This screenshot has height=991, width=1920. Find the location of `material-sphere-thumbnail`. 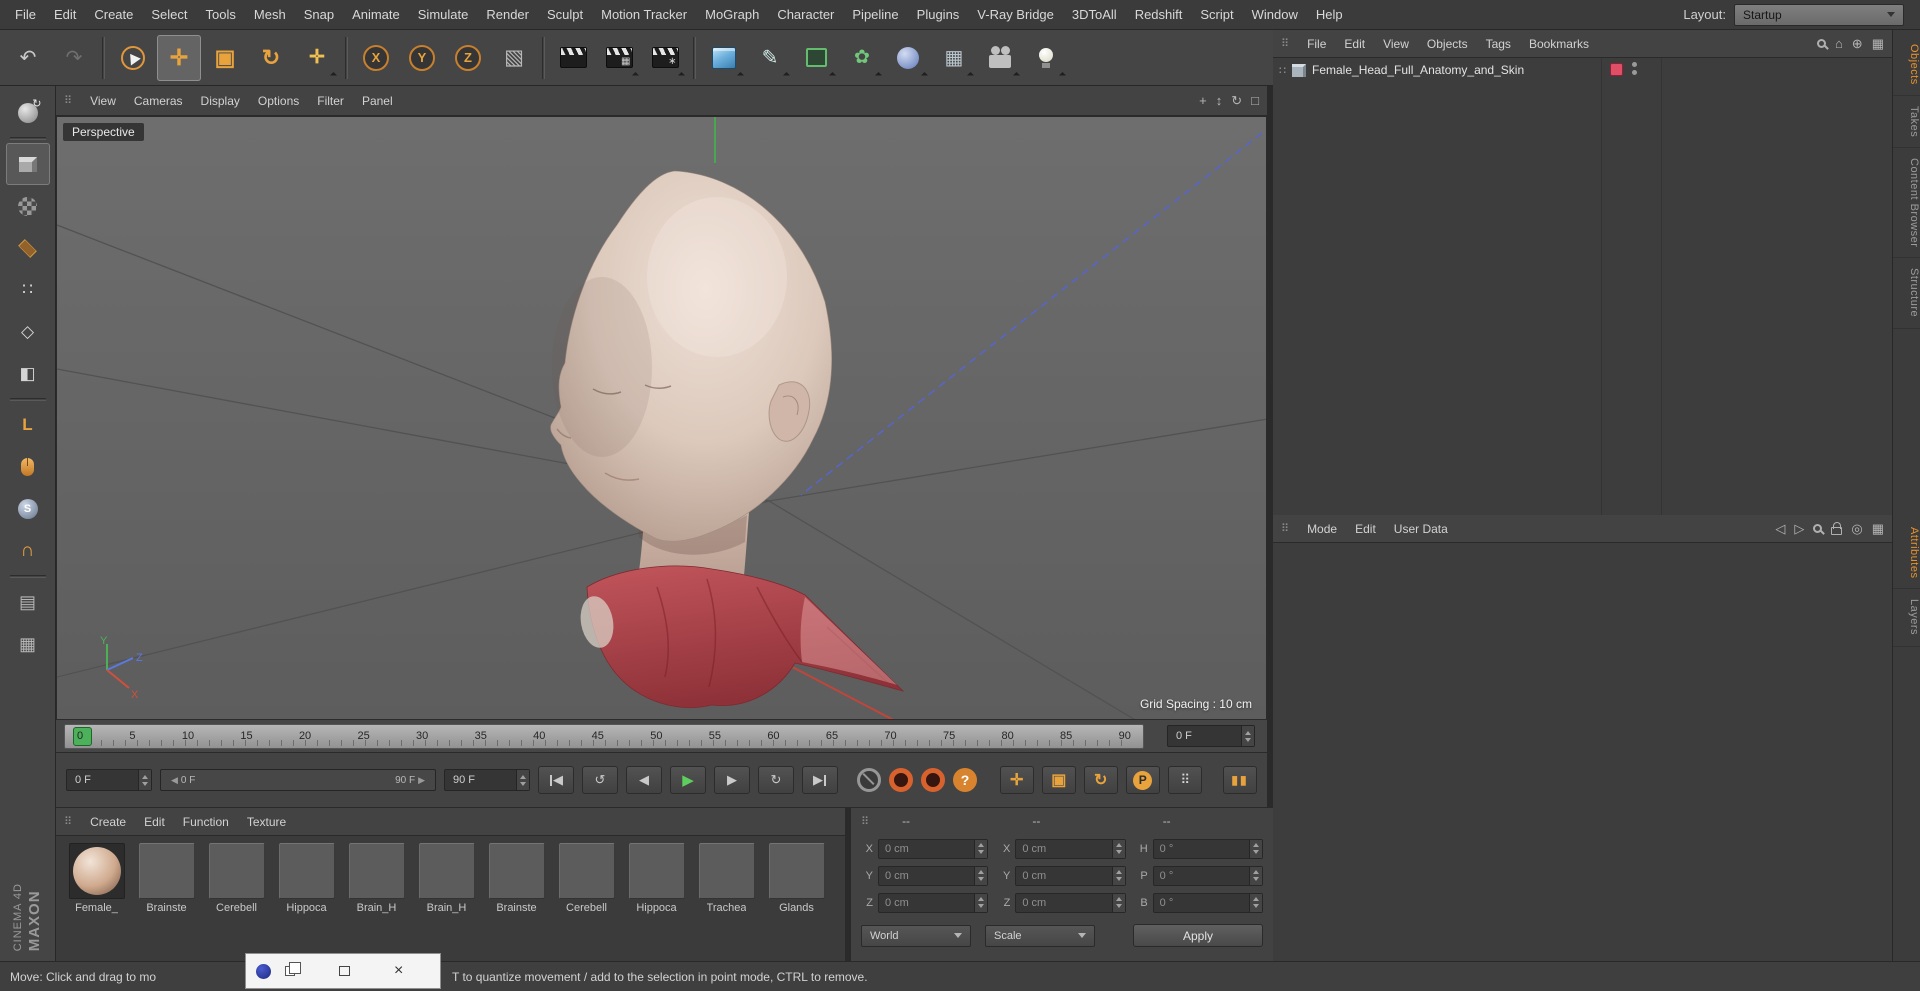

material-sphere-thumbnail is located at coordinates (96, 871).